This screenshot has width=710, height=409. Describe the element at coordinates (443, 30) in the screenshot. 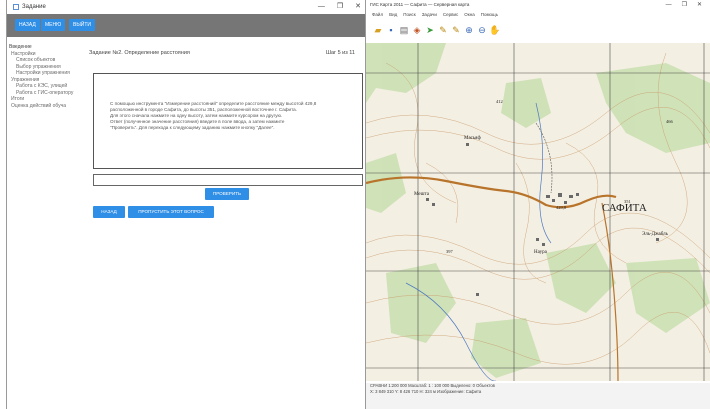

I see `ruler-icon: ✎` at that location.